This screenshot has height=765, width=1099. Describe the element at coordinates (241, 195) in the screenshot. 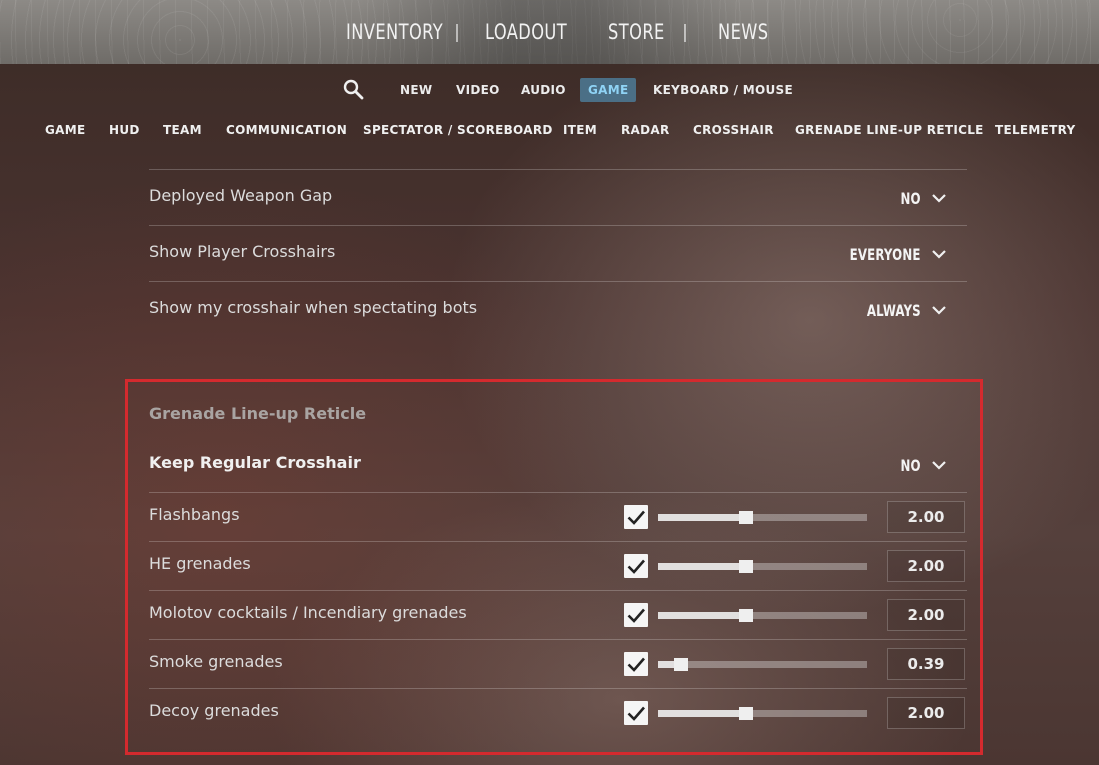

I see `setting-label: Deployed Weapon Gap` at that location.